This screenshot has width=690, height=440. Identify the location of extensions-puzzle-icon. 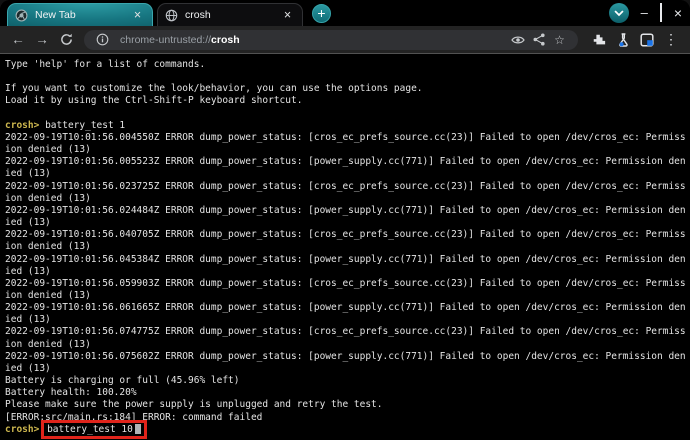
(599, 40).